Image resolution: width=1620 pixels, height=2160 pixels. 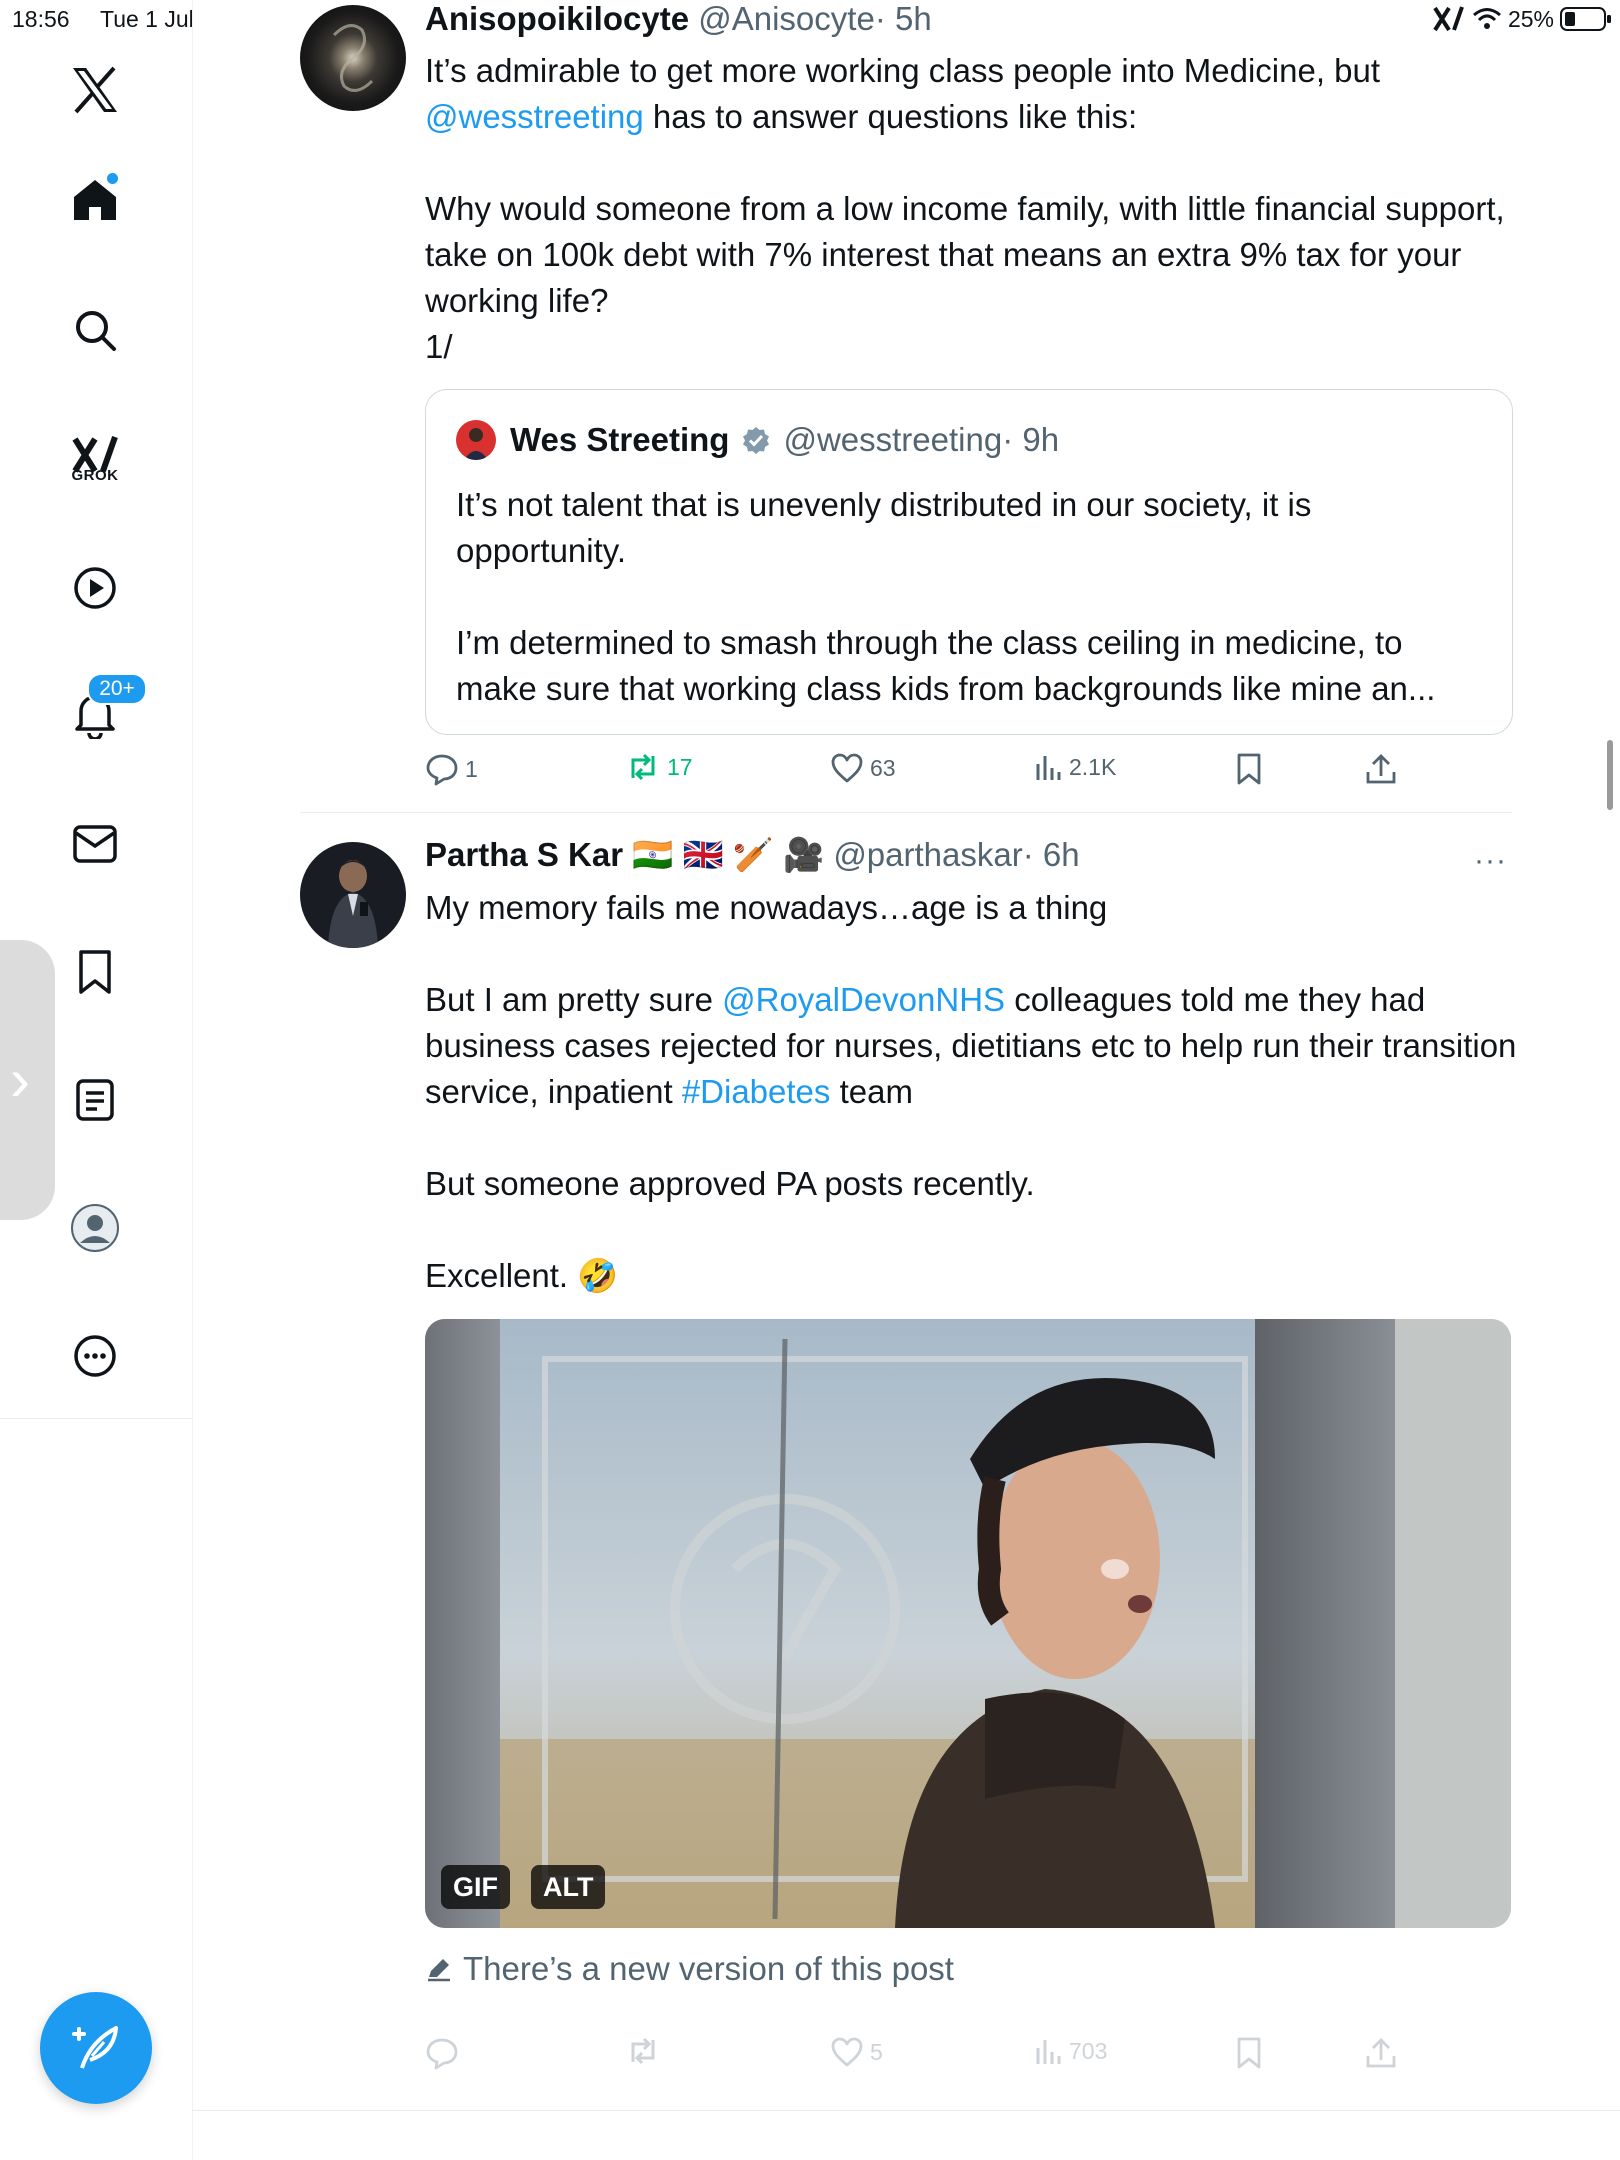 What do you see at coordinates (620, 439) in the screenshot?
I see `quoted-author-name: Wes Streeting` at bounding box center [620, 439].